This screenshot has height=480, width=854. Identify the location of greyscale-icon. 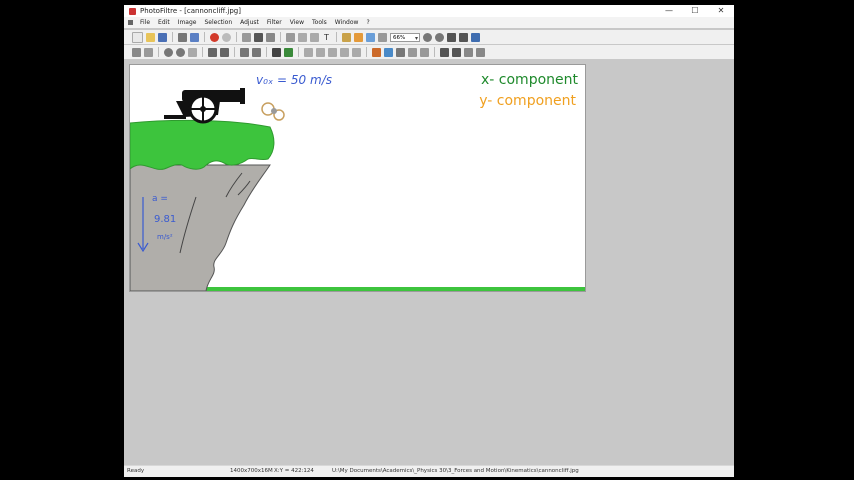
(388, 52).